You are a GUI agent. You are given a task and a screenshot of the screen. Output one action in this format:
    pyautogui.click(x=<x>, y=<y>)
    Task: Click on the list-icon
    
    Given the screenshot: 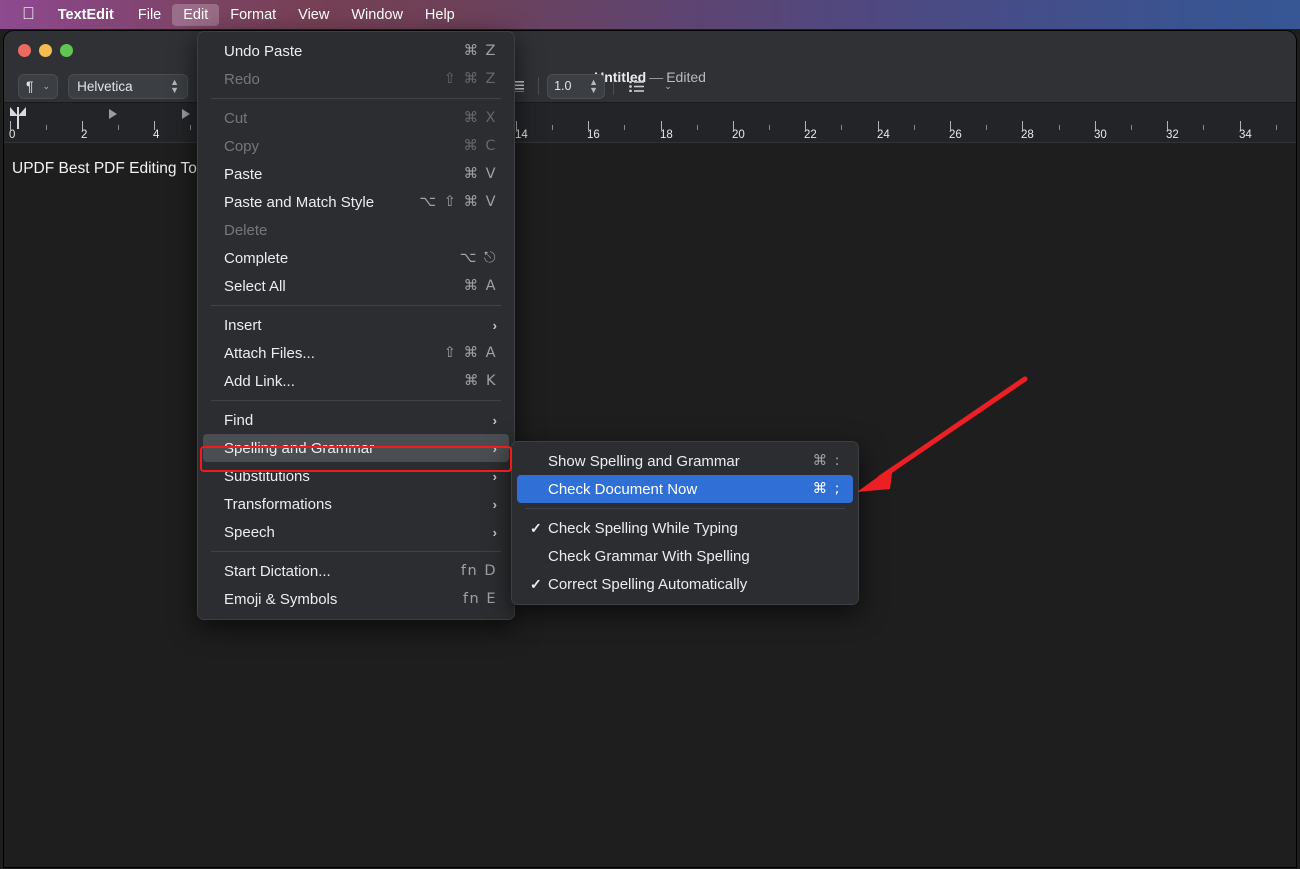 What is the action you would take?
    pyautogui.click(x=636, y=86)
    